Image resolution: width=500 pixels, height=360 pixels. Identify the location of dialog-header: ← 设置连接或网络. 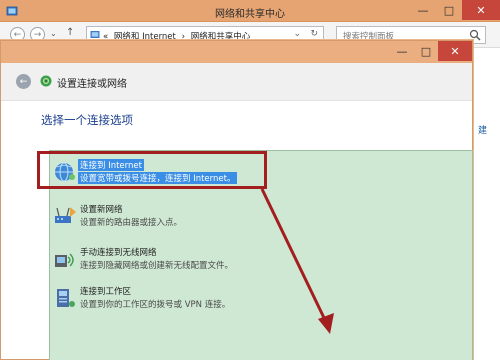
(236, 82).